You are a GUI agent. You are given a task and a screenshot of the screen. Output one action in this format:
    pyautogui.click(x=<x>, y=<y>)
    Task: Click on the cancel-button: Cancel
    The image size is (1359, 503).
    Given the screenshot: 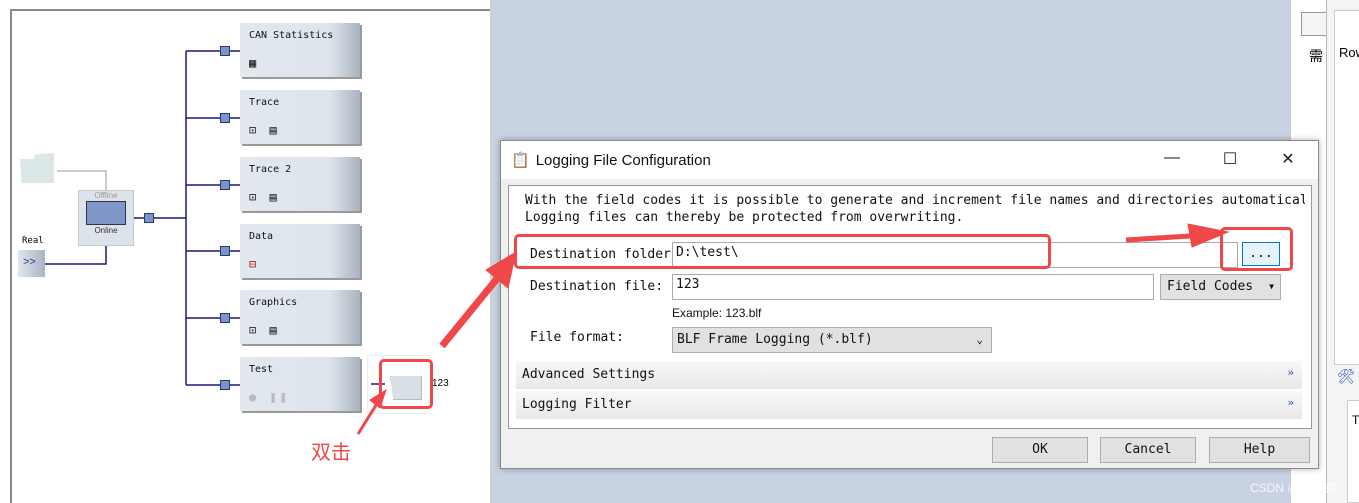 What is the action you would take?
    pyautogui.click(x=1148, y=450)
    